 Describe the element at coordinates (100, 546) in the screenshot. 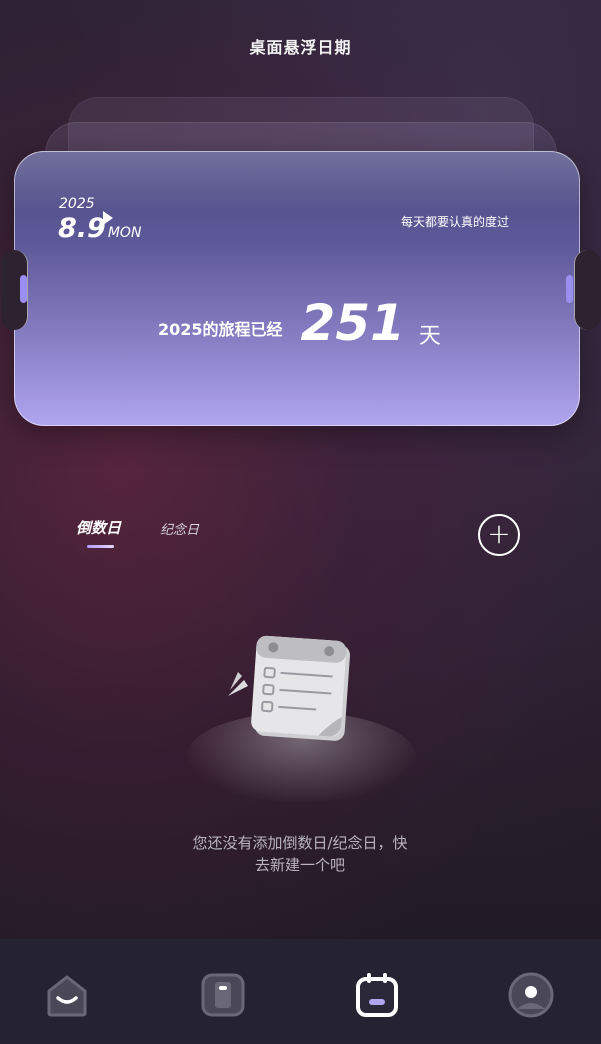

I see `active-tab-indicator` at that location.